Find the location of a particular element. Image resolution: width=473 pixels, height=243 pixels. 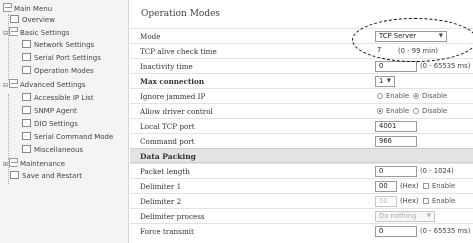

tree-item-overview: Overview is located at coordinates (32, 20).